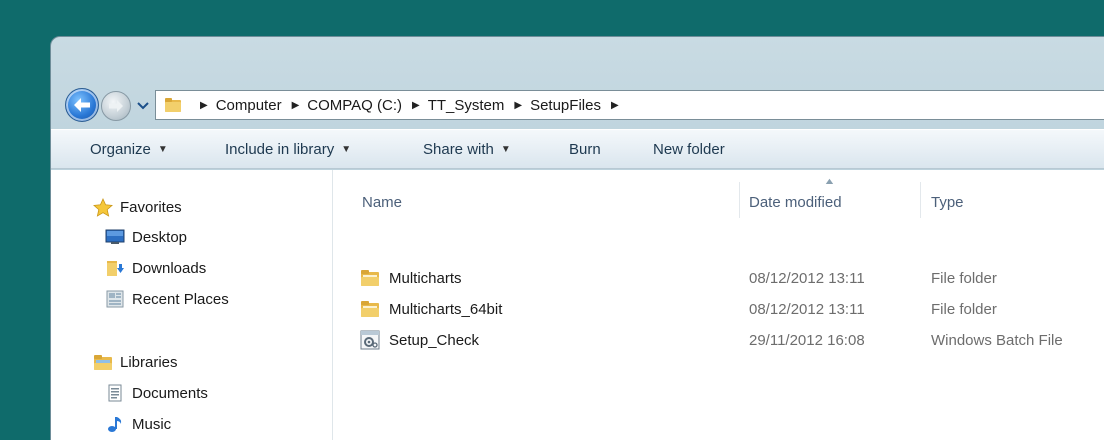 Image resolution: width=1104 pixels, height=440 pixels. What do you see at coordinates (425, 278) in the screenshot?
I see `file-name: Multicharts` at bounding box center [425, 278].